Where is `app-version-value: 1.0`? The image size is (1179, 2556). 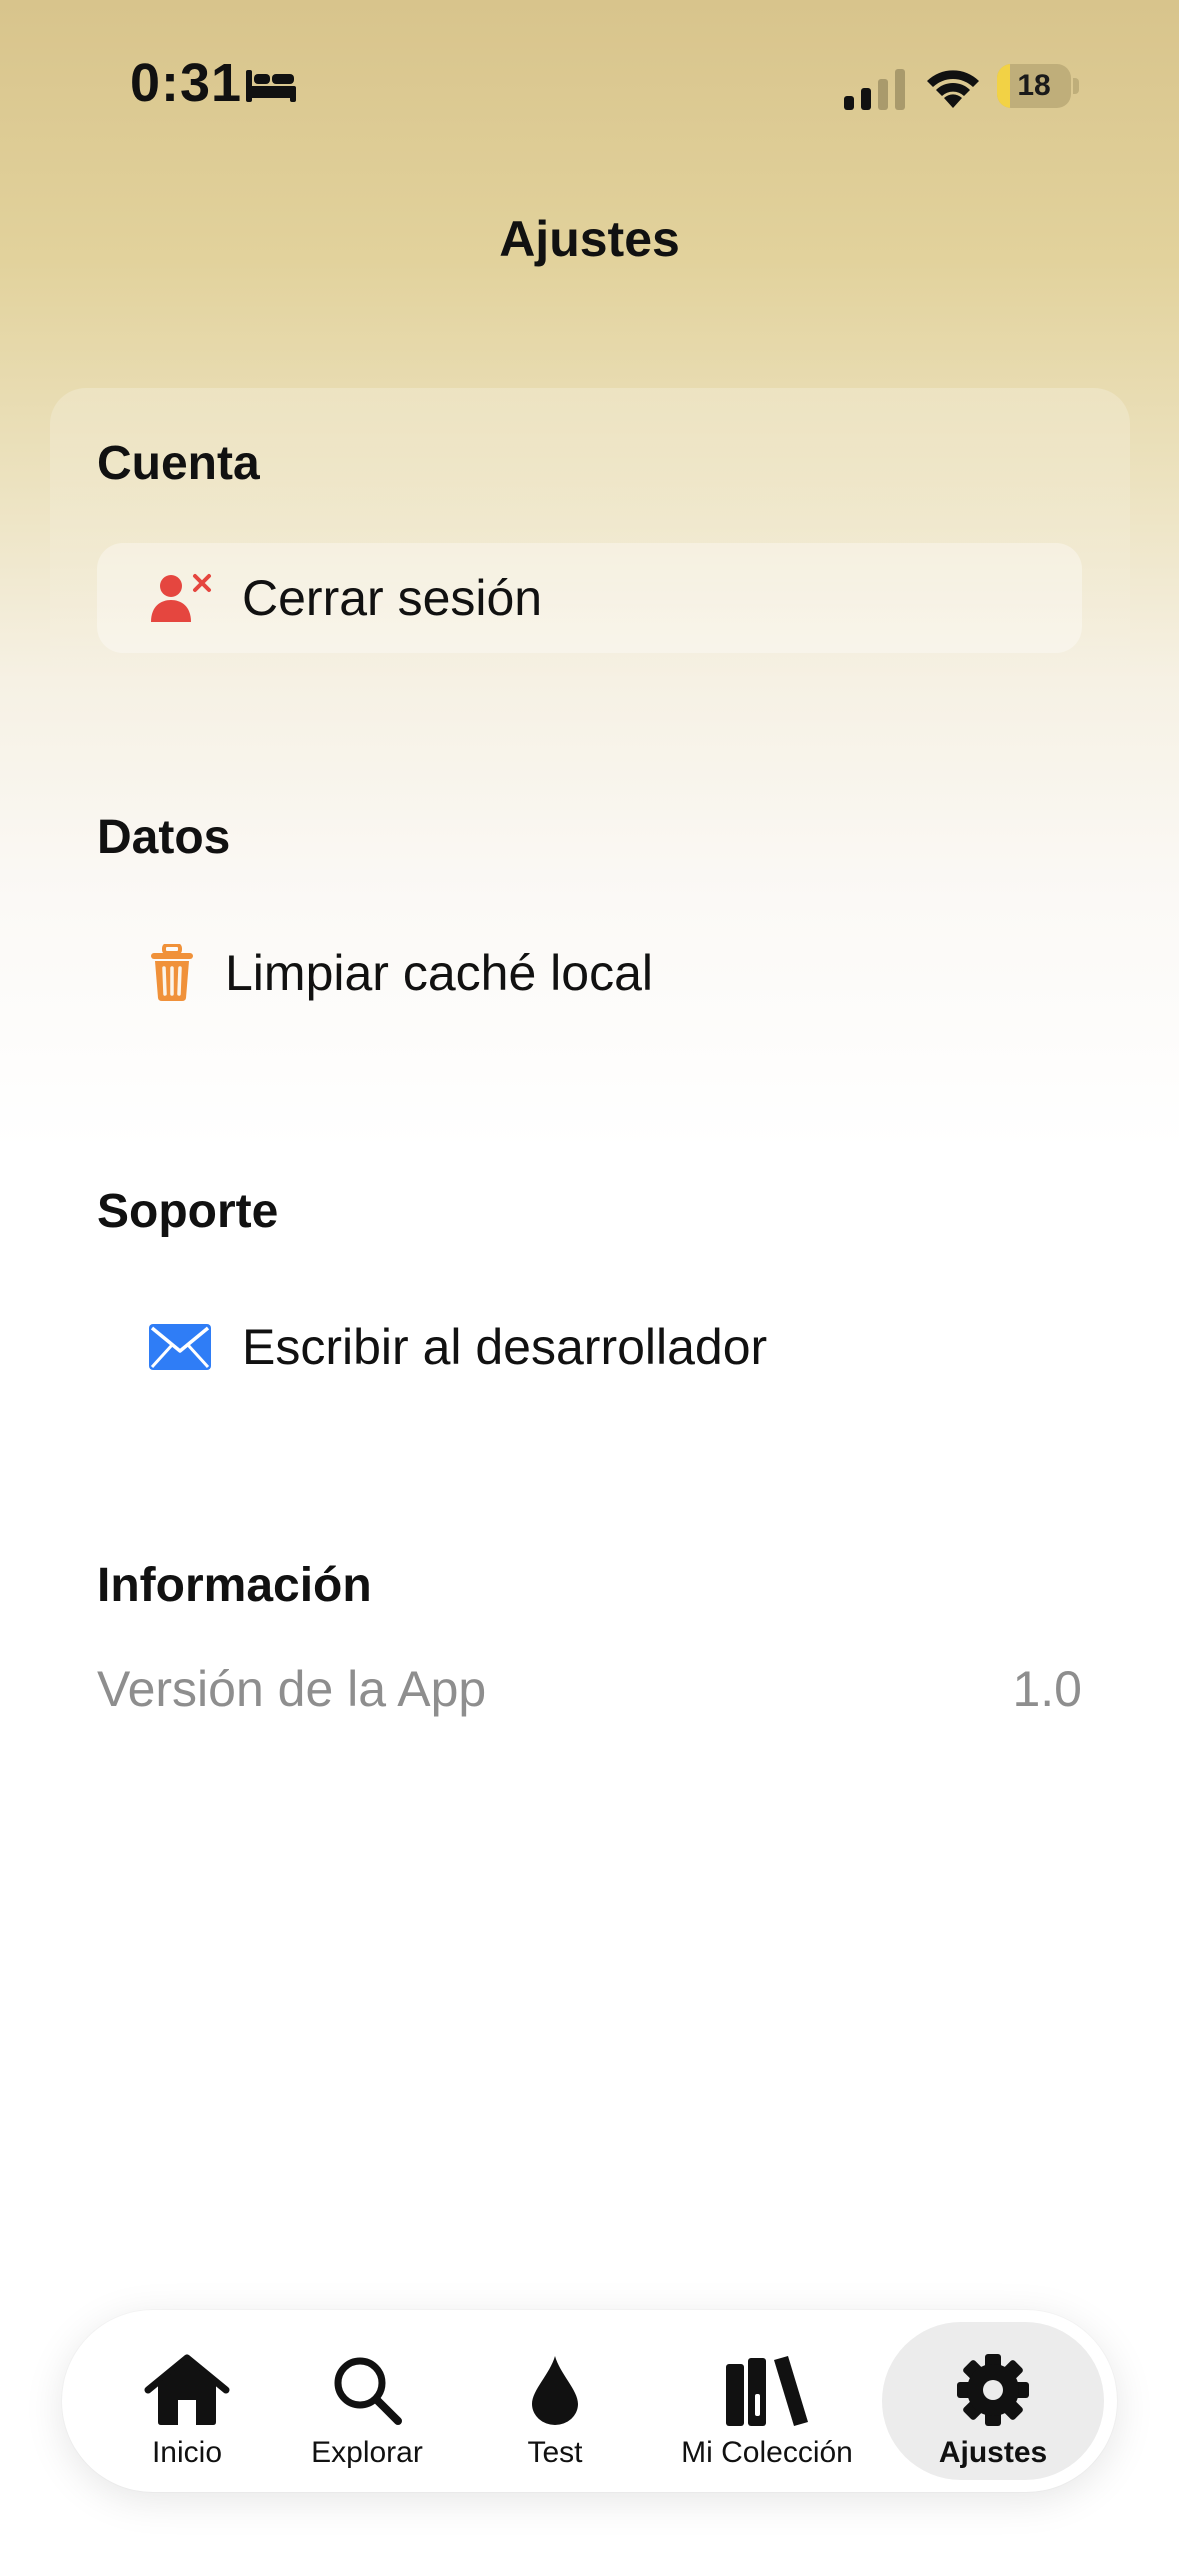 app-version-value: 1.0 is located at coordinates (1047, 1689).